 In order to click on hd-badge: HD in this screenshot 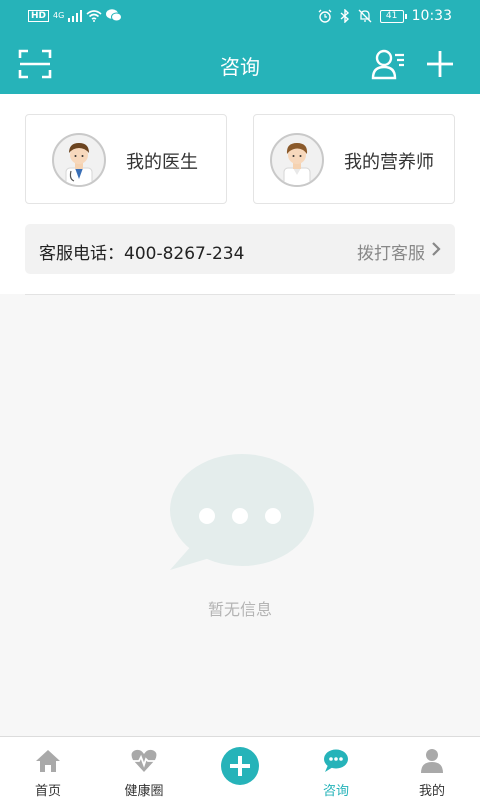, I will do `click(39, 15)`.